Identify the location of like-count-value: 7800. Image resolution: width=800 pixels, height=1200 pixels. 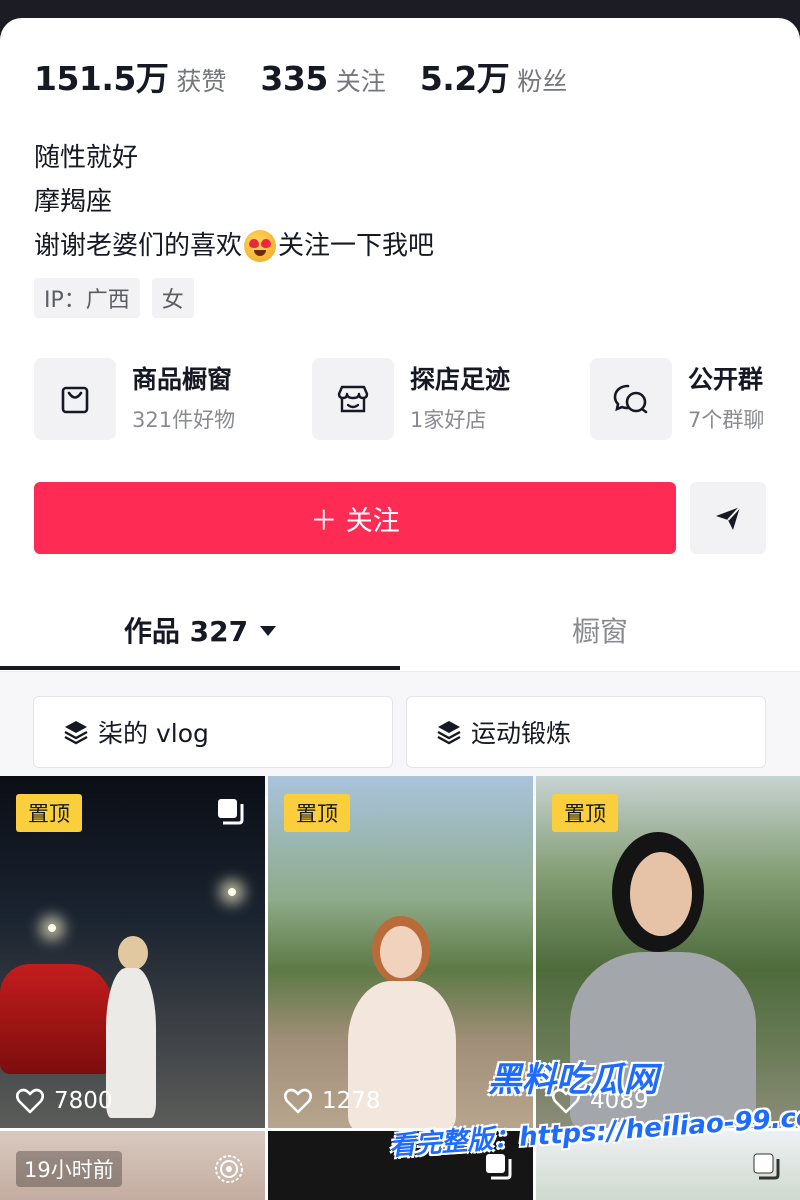
(83, 1101).